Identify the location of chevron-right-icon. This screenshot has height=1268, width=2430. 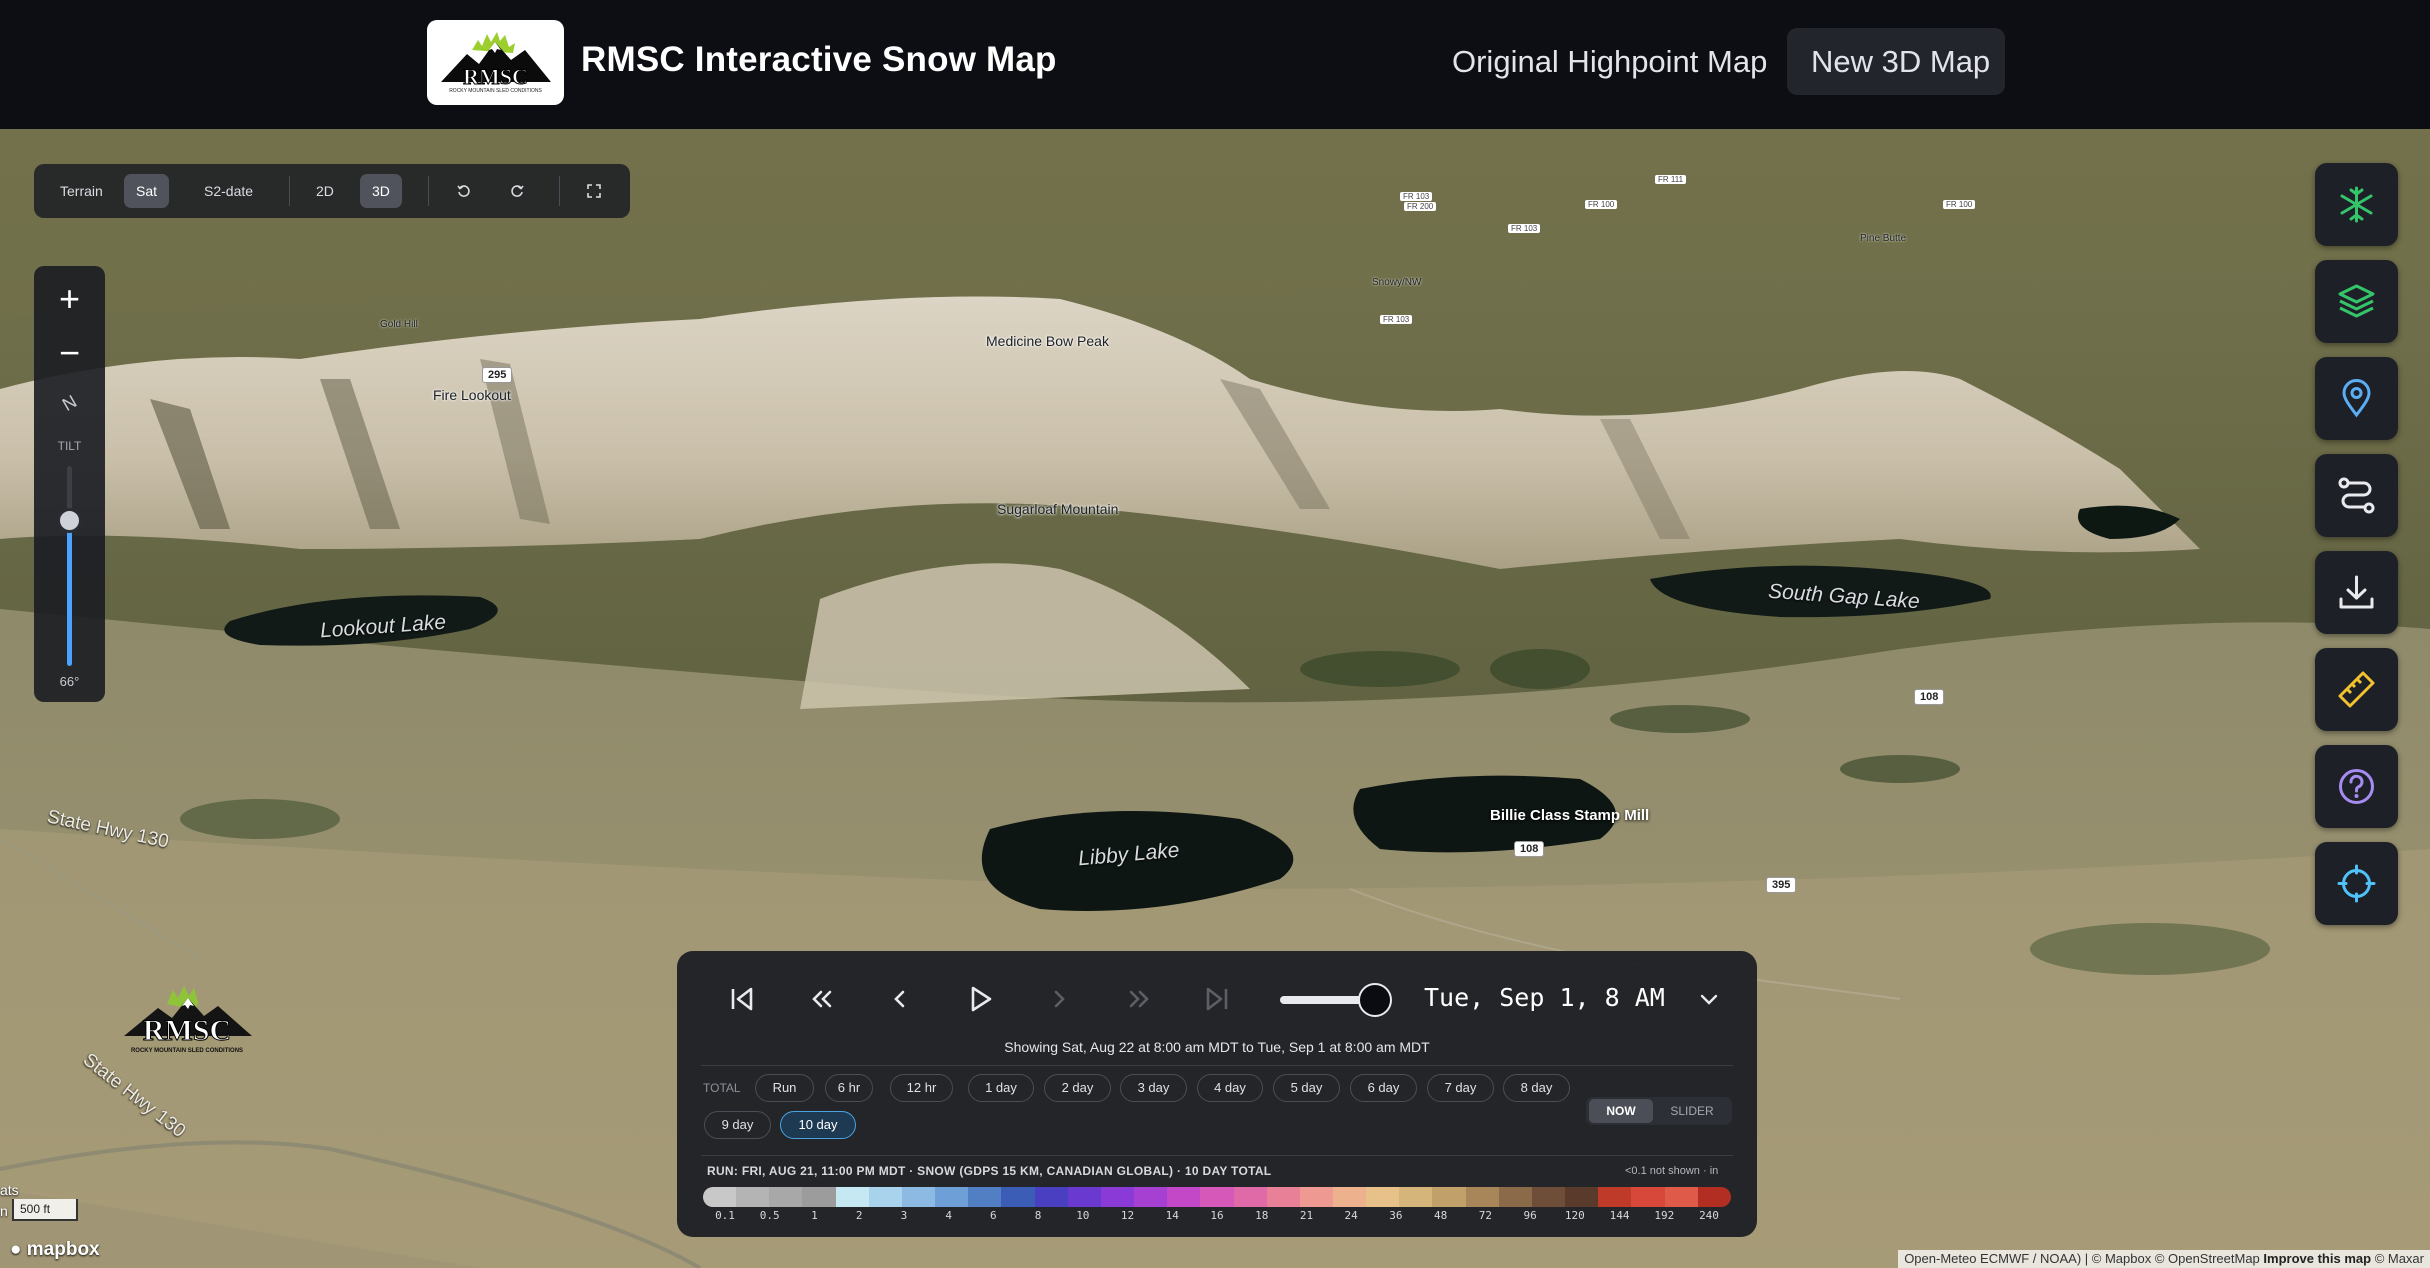
(1059, 999).